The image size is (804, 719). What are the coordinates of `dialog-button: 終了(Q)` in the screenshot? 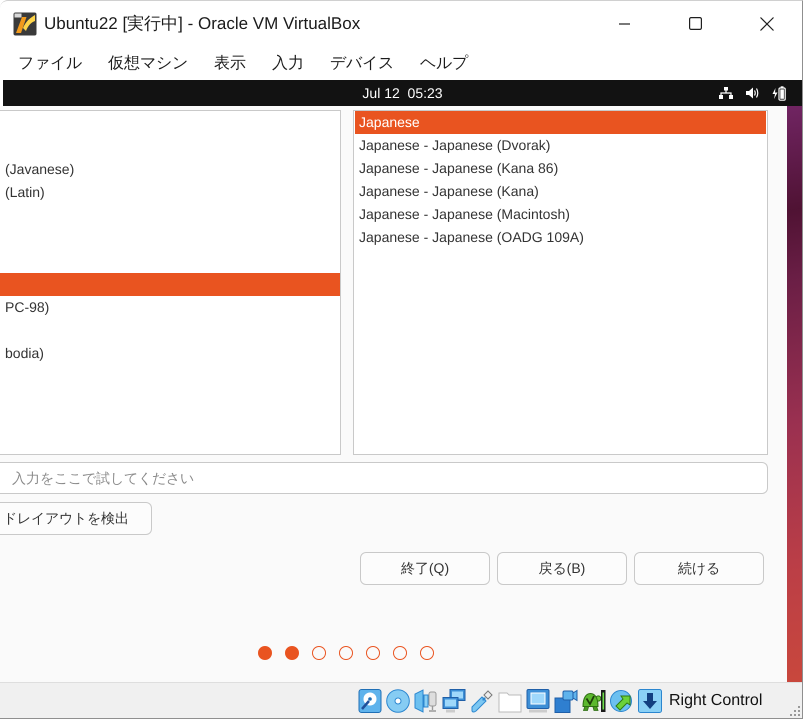 It's located at (425, 568).